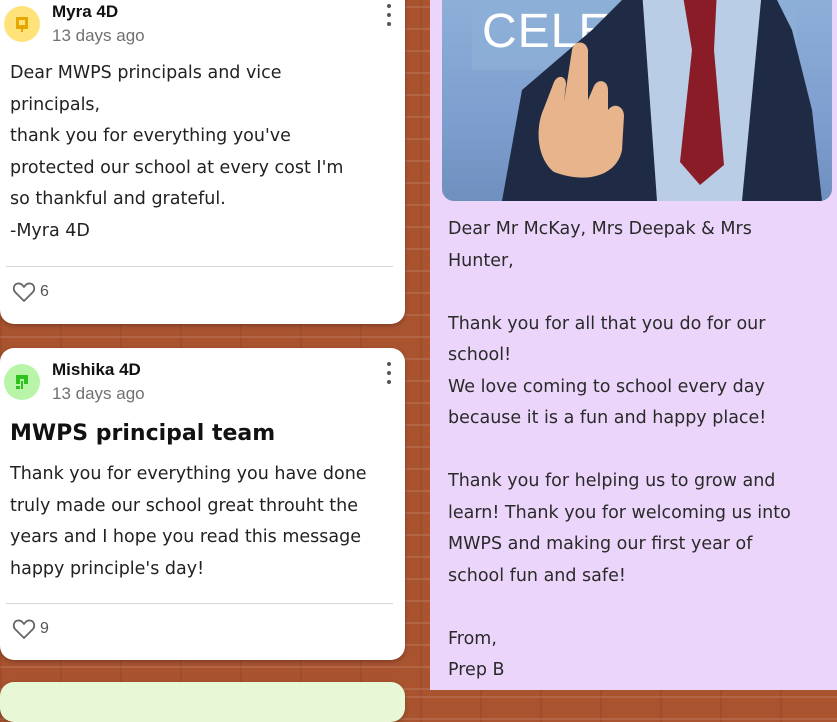 The width and height of the screenshot is (837, 722). I want to click on post-author: Mishika 4D, so click(96, 369).